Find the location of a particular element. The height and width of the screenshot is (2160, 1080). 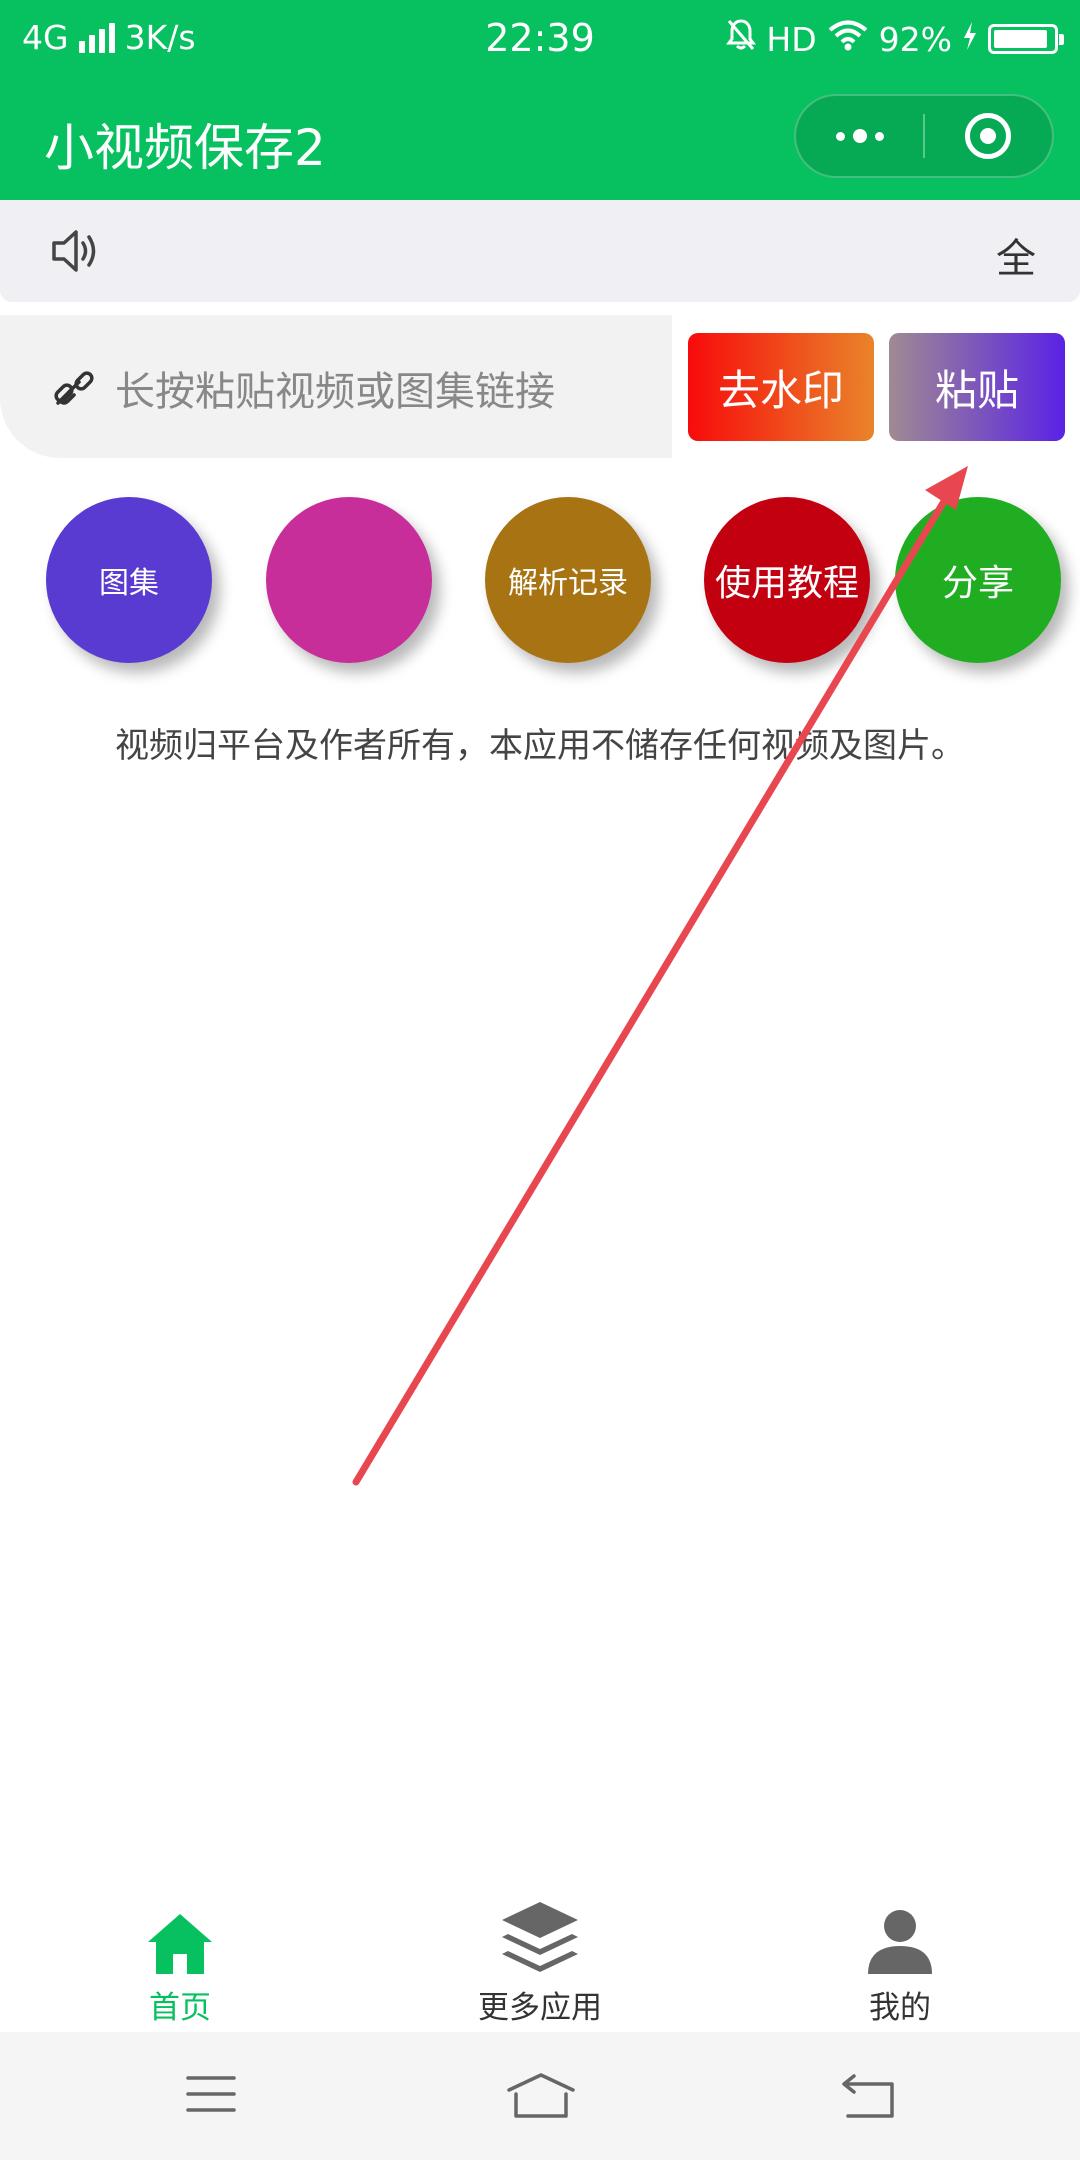

tab-mine: 我的 is located at coordinates (900, 1963).